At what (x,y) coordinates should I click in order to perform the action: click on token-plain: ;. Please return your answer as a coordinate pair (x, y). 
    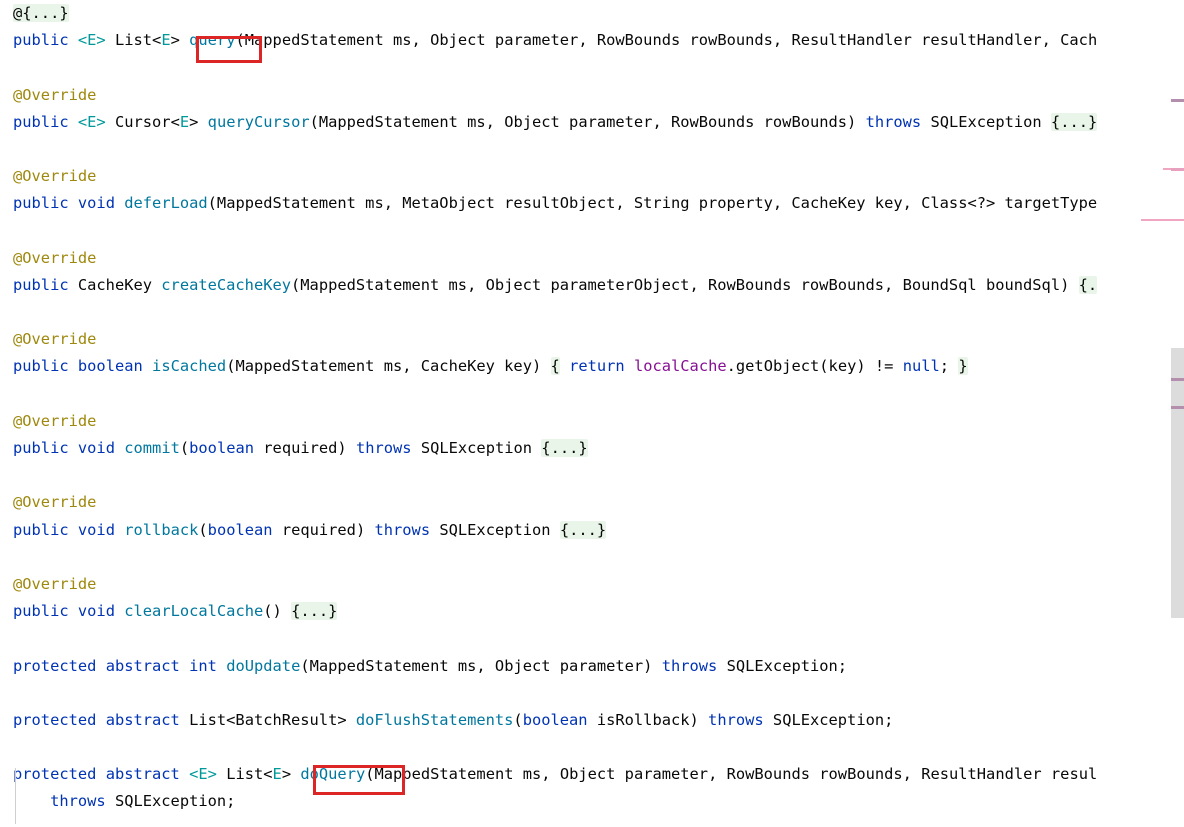
    Looking at the image, I should click on (949, 366).